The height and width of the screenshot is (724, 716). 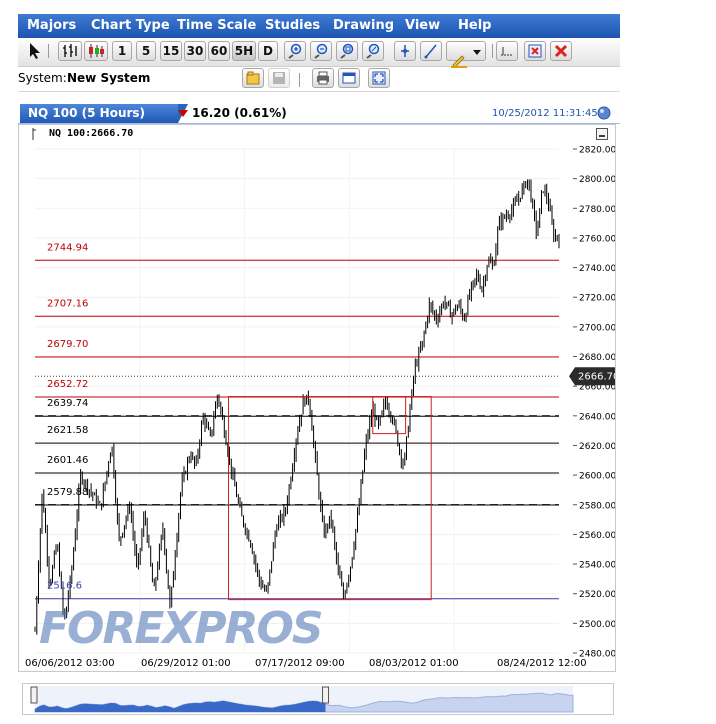 What do you see at coordinates (108, 78) in the screenshot?
I see `system-name: New System` at bounding box center [108, 78].